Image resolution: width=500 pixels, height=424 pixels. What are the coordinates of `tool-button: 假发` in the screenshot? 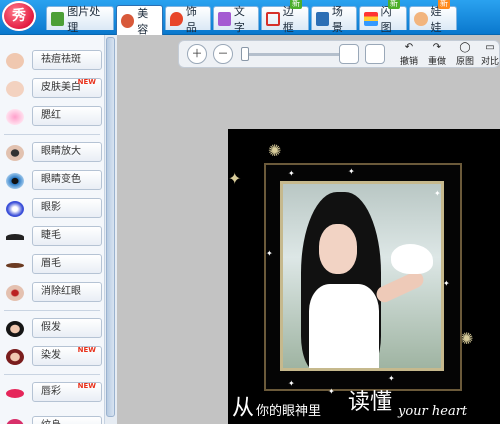 It's located at (67, 328).